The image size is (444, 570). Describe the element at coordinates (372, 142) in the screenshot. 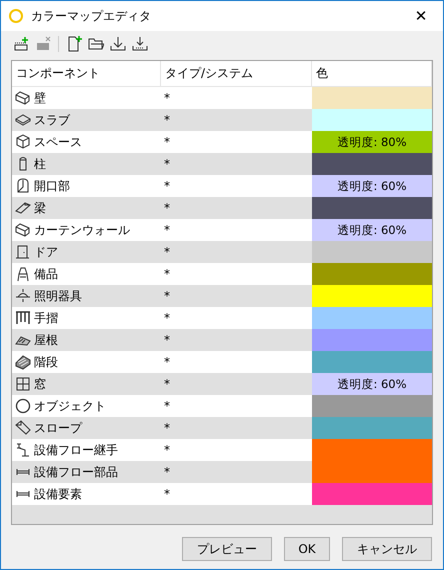

I see `color-swatch: 透明度: 80%` at that location.